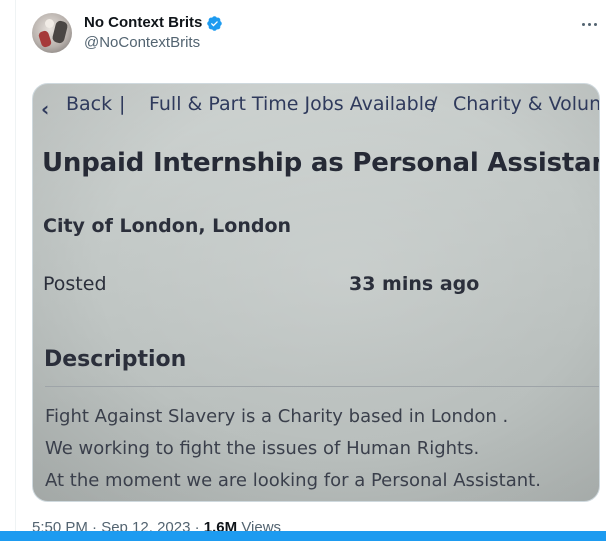 The width and height of the screenshot is (606, 541). What do you see at coordinates (15, 270) in the screenshot?
I see `timeline-divider` at bounding box center [15, 270].